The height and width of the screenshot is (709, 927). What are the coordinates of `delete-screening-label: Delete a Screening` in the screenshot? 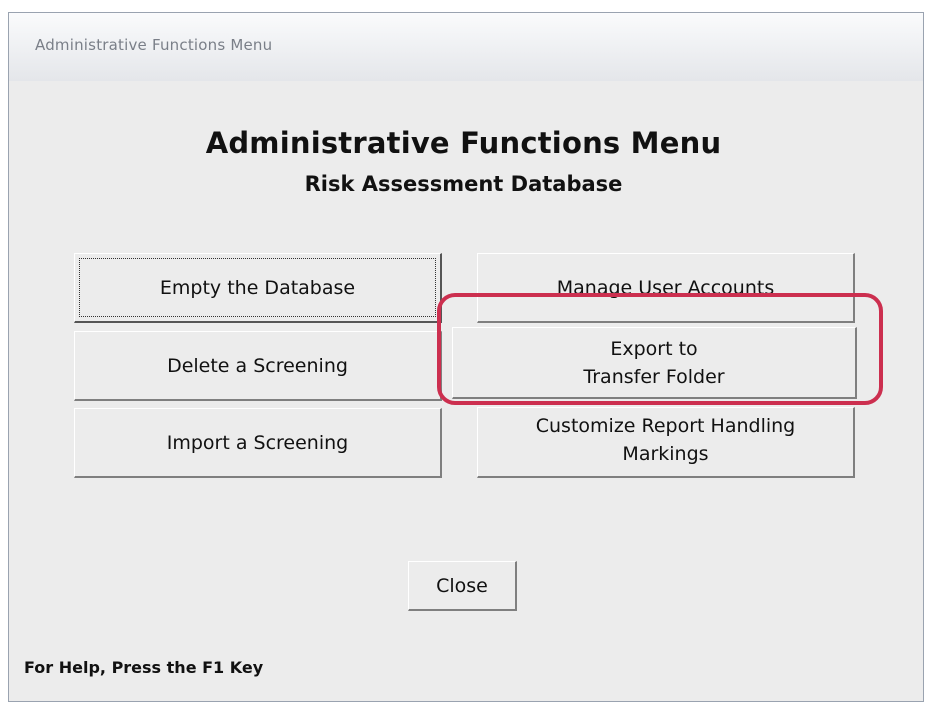 It's located at (257, 365).